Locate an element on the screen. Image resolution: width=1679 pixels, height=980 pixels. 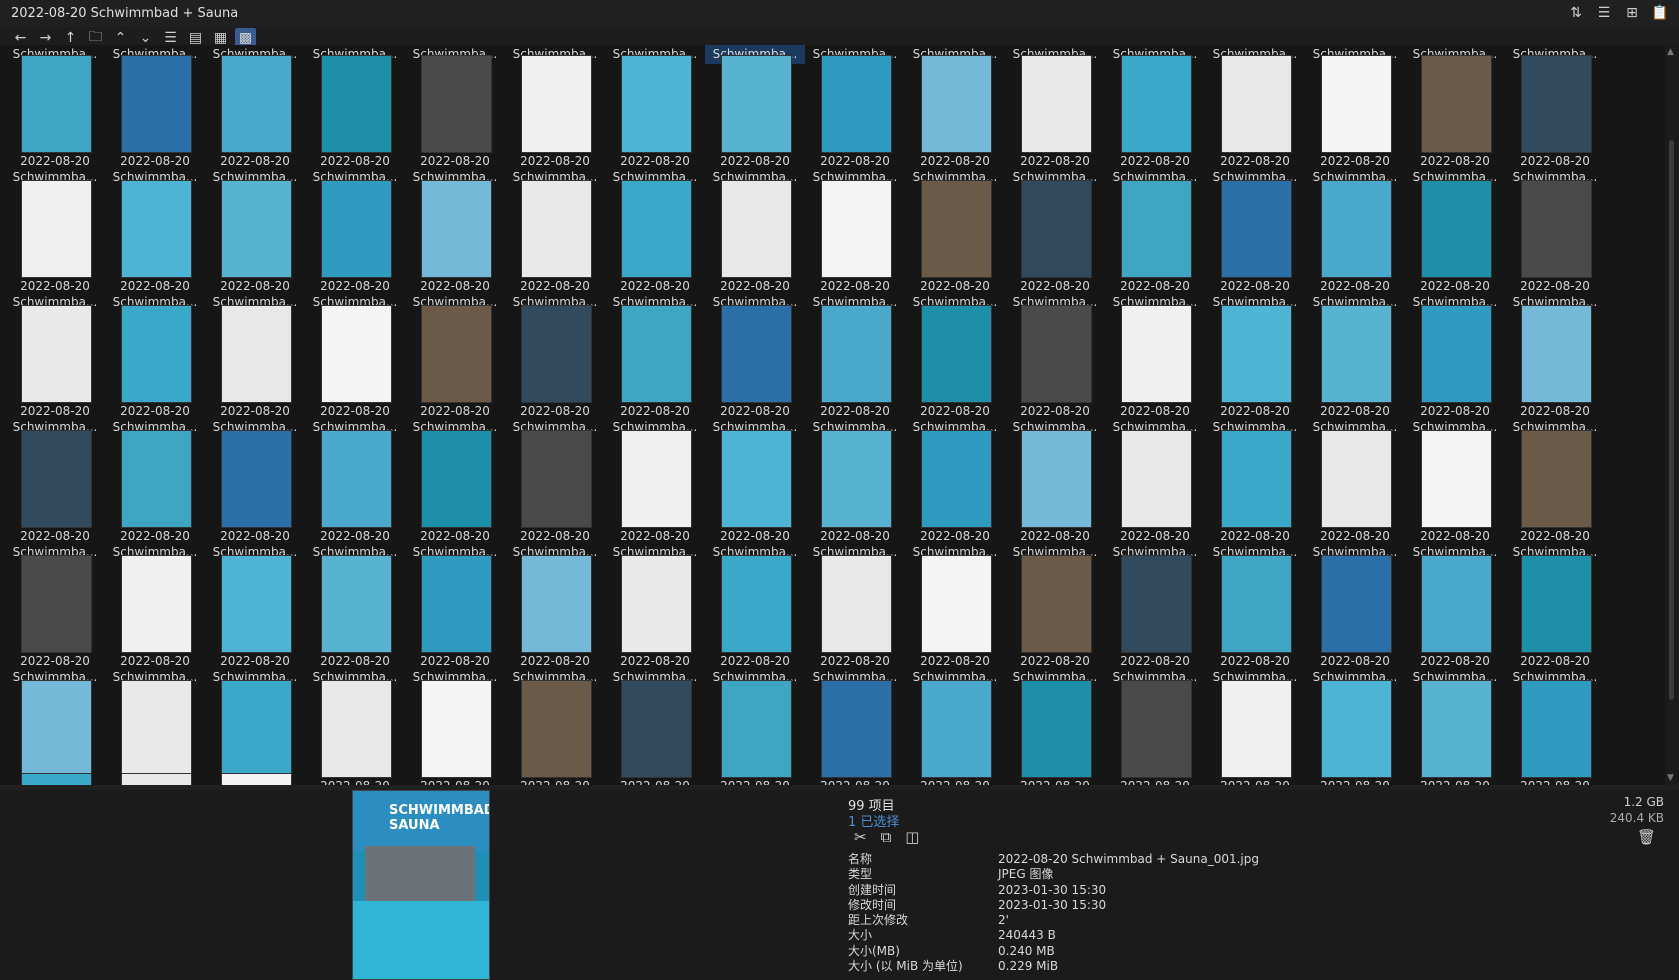
scroll-down-icon: ▼ is located at coordinates (1670, 778).